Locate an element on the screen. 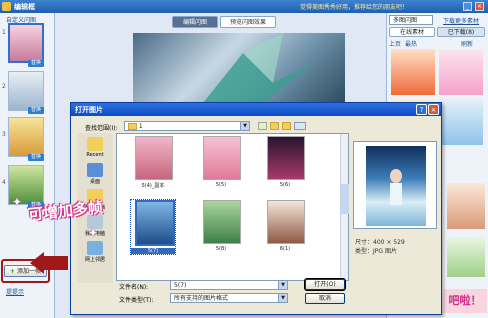  material-thumb-text: 吧啦！ is located at coordinates (465, 301).